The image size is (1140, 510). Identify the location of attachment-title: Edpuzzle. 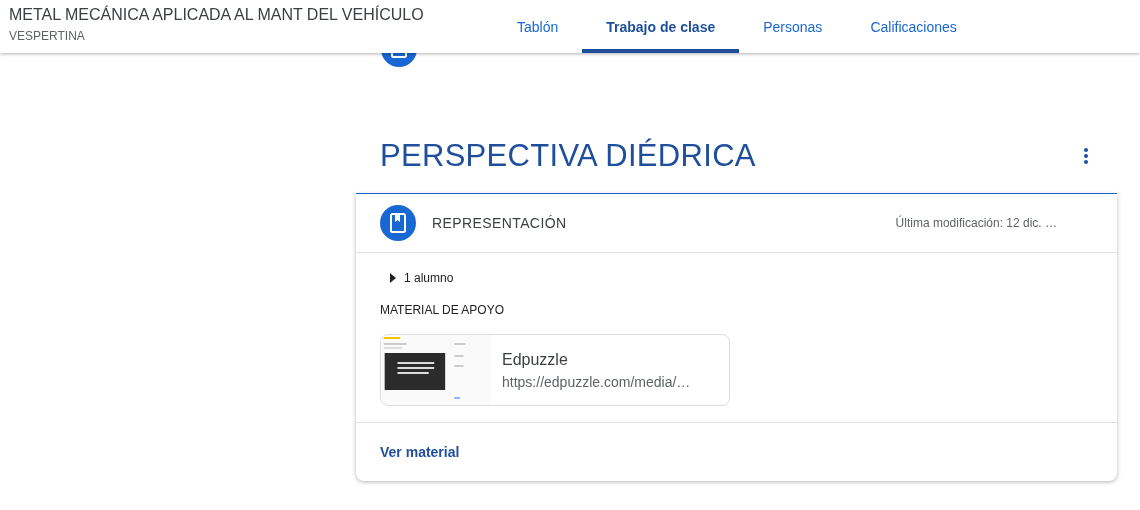
(535, 359).